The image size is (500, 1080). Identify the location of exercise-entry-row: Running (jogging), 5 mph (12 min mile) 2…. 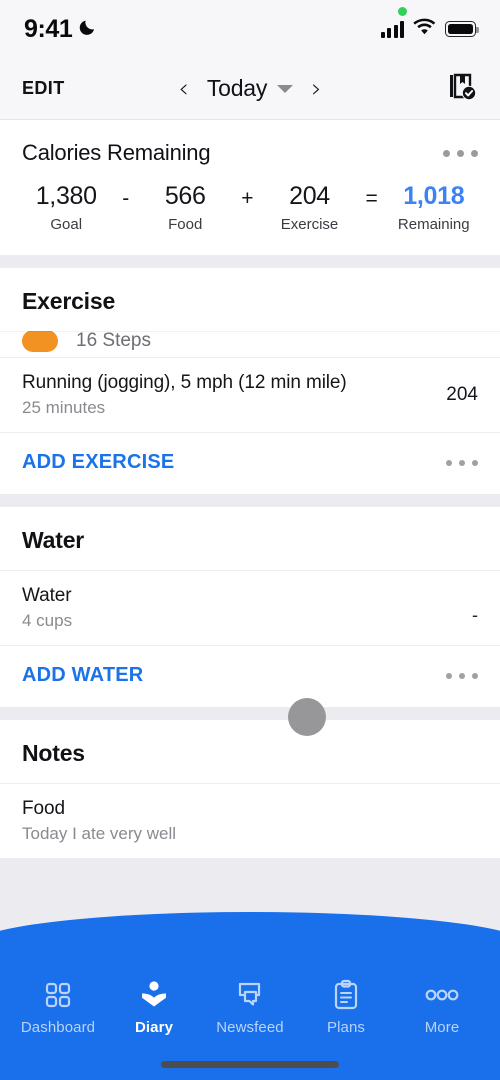
(250, 394).